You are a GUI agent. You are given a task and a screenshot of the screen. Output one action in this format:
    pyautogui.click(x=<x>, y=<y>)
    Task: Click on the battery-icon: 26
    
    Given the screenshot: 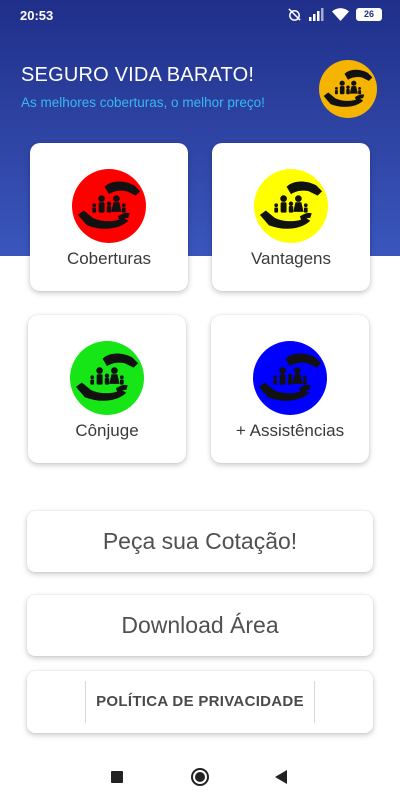 What is the action you would take?
    pyautogui.click(x=369, y=14)
    